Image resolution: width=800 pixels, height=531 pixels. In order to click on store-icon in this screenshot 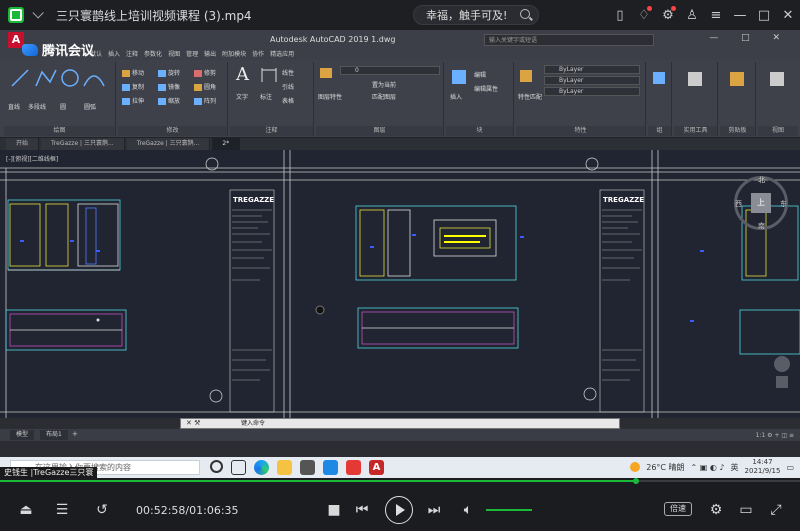, I will do `click(307, 467)`.